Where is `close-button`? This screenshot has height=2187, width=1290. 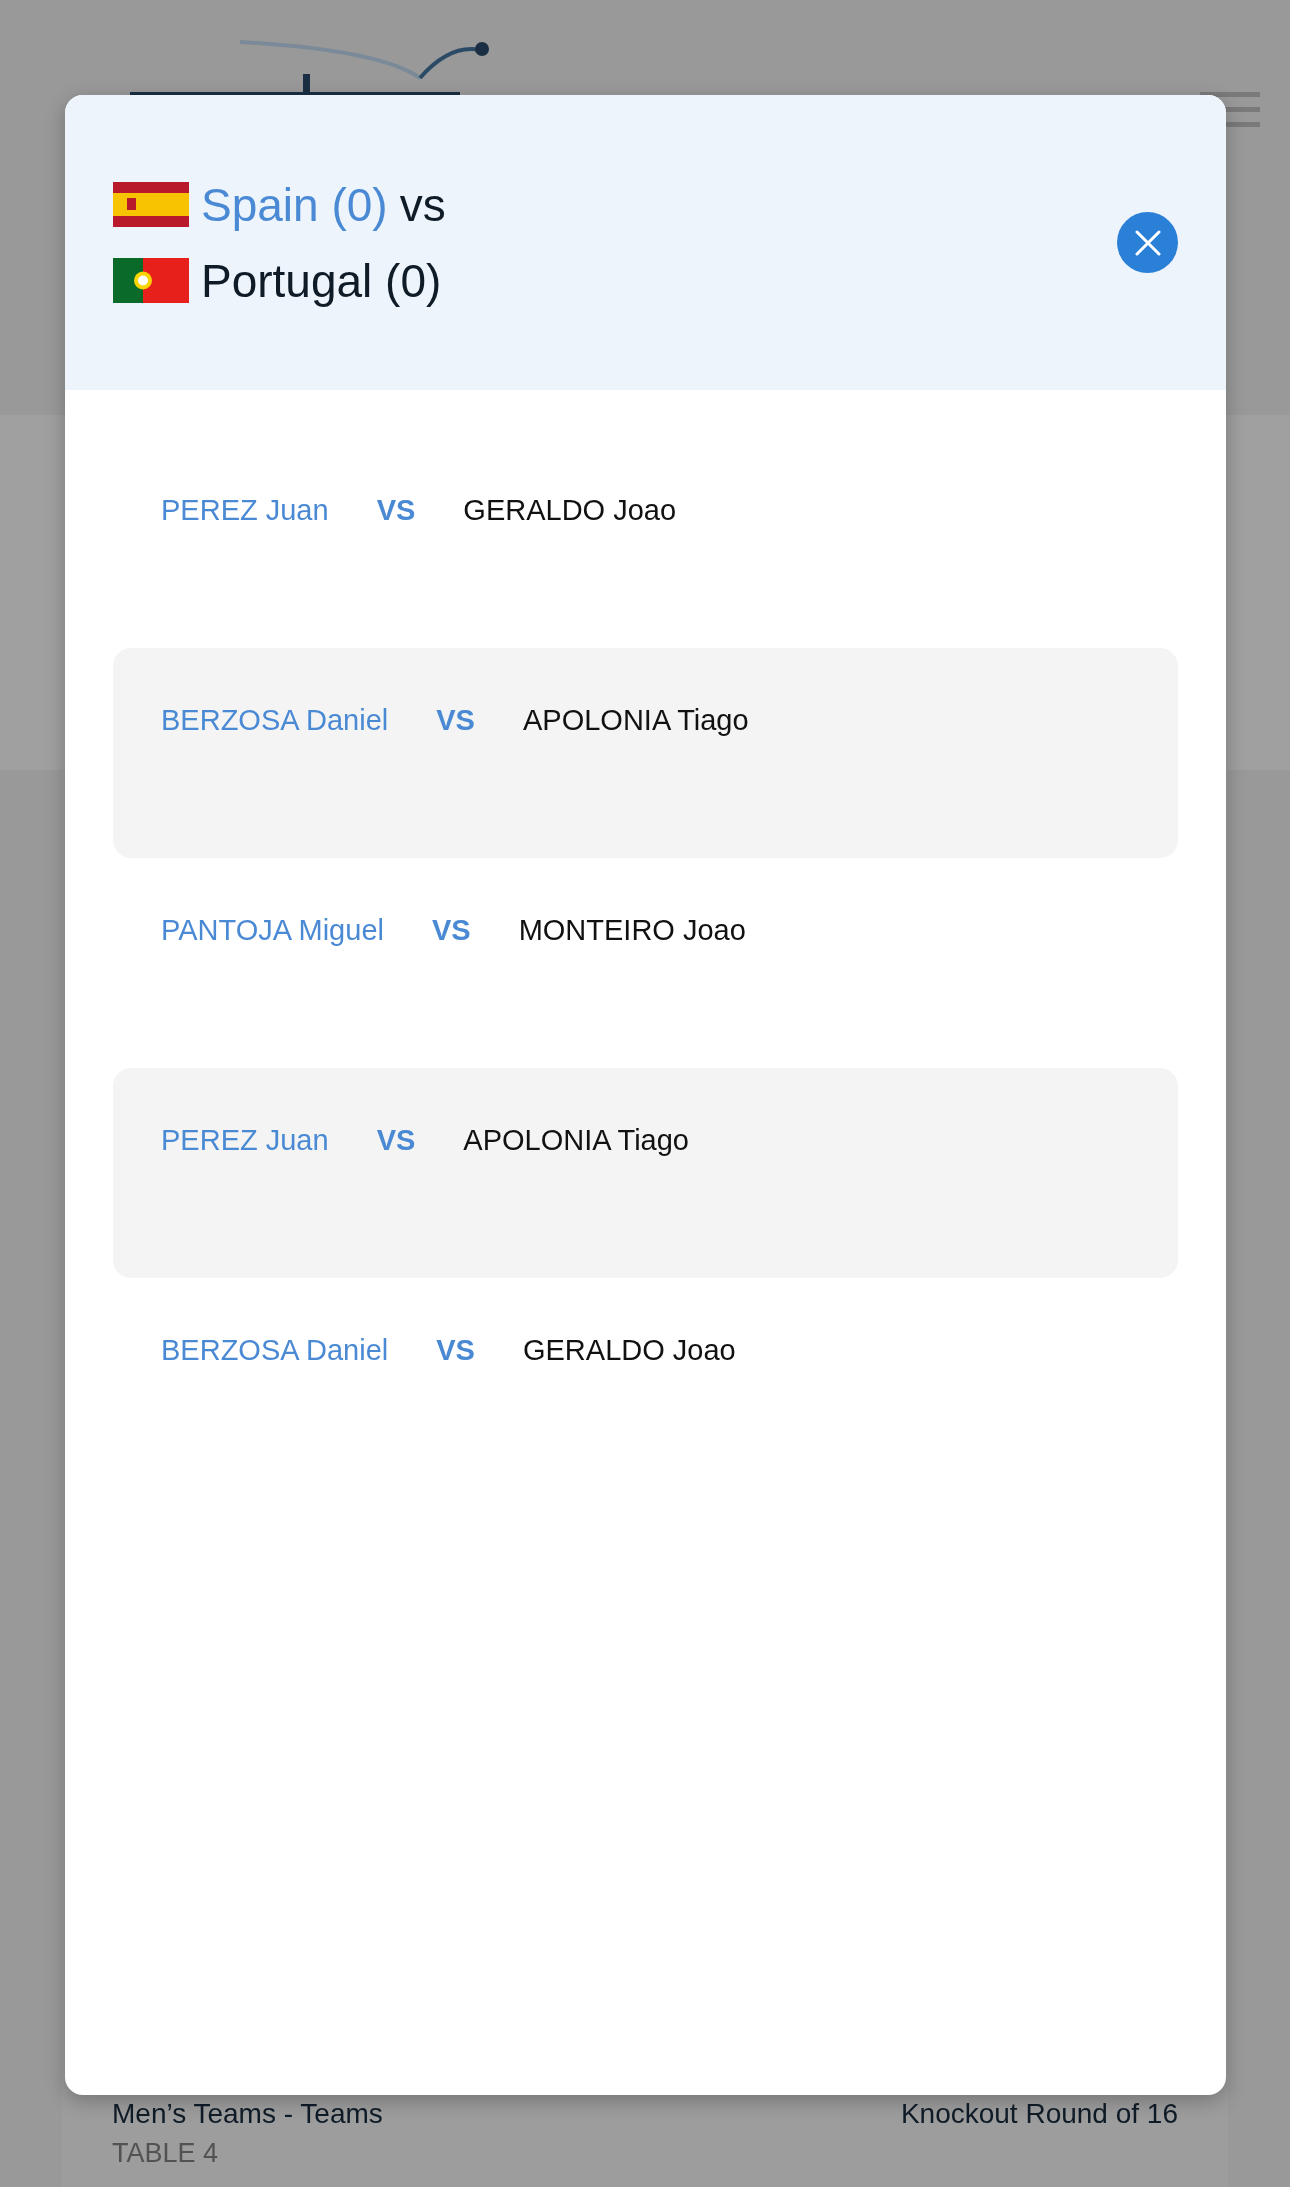 close-button is located at coordinates (1147, 242).